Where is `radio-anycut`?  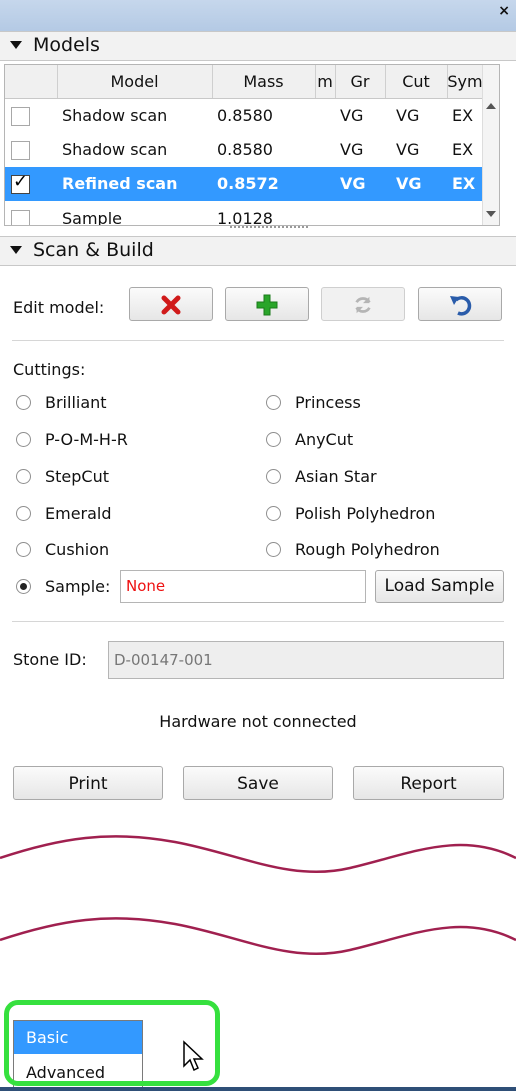
radio-anycut is located at coordinates (273, 439).